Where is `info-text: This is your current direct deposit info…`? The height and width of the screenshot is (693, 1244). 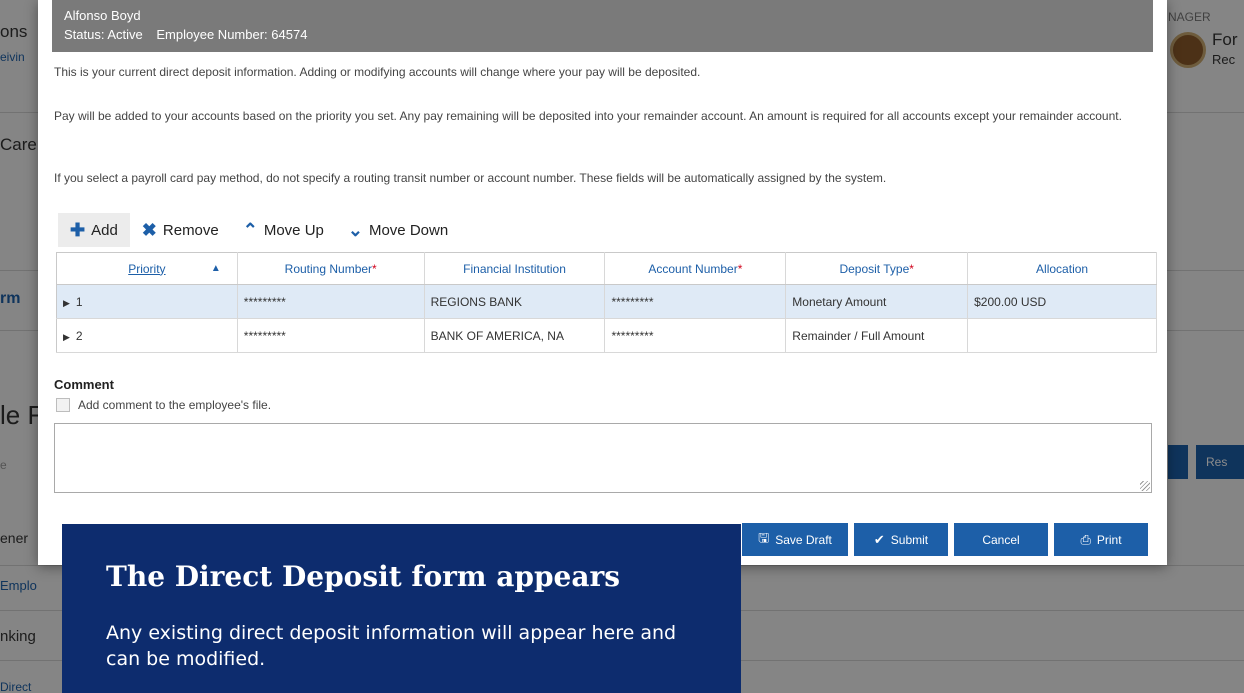 info-text: This is your current direct deposit info… is located at coordinates (377, 72).